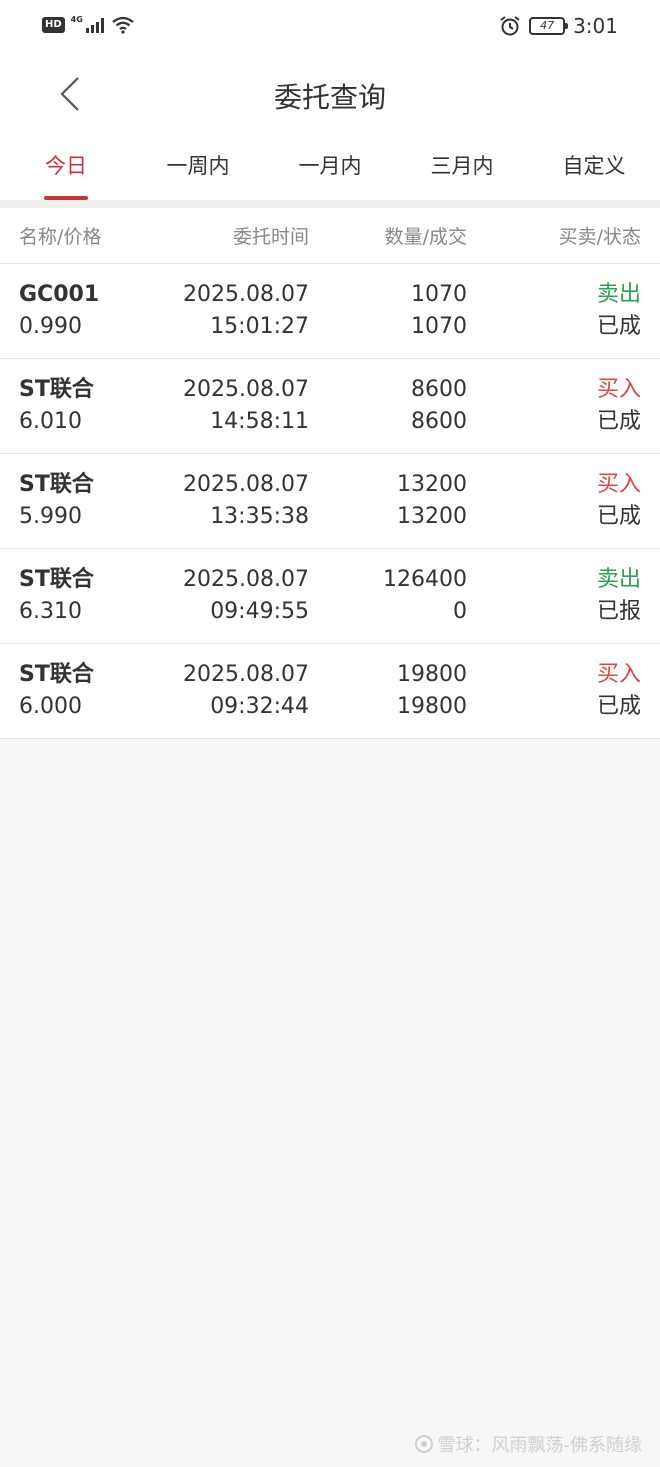 The height and width of the screenshot is (1467, 660). I want to click on order-qty: 8600, so click(439, 389).